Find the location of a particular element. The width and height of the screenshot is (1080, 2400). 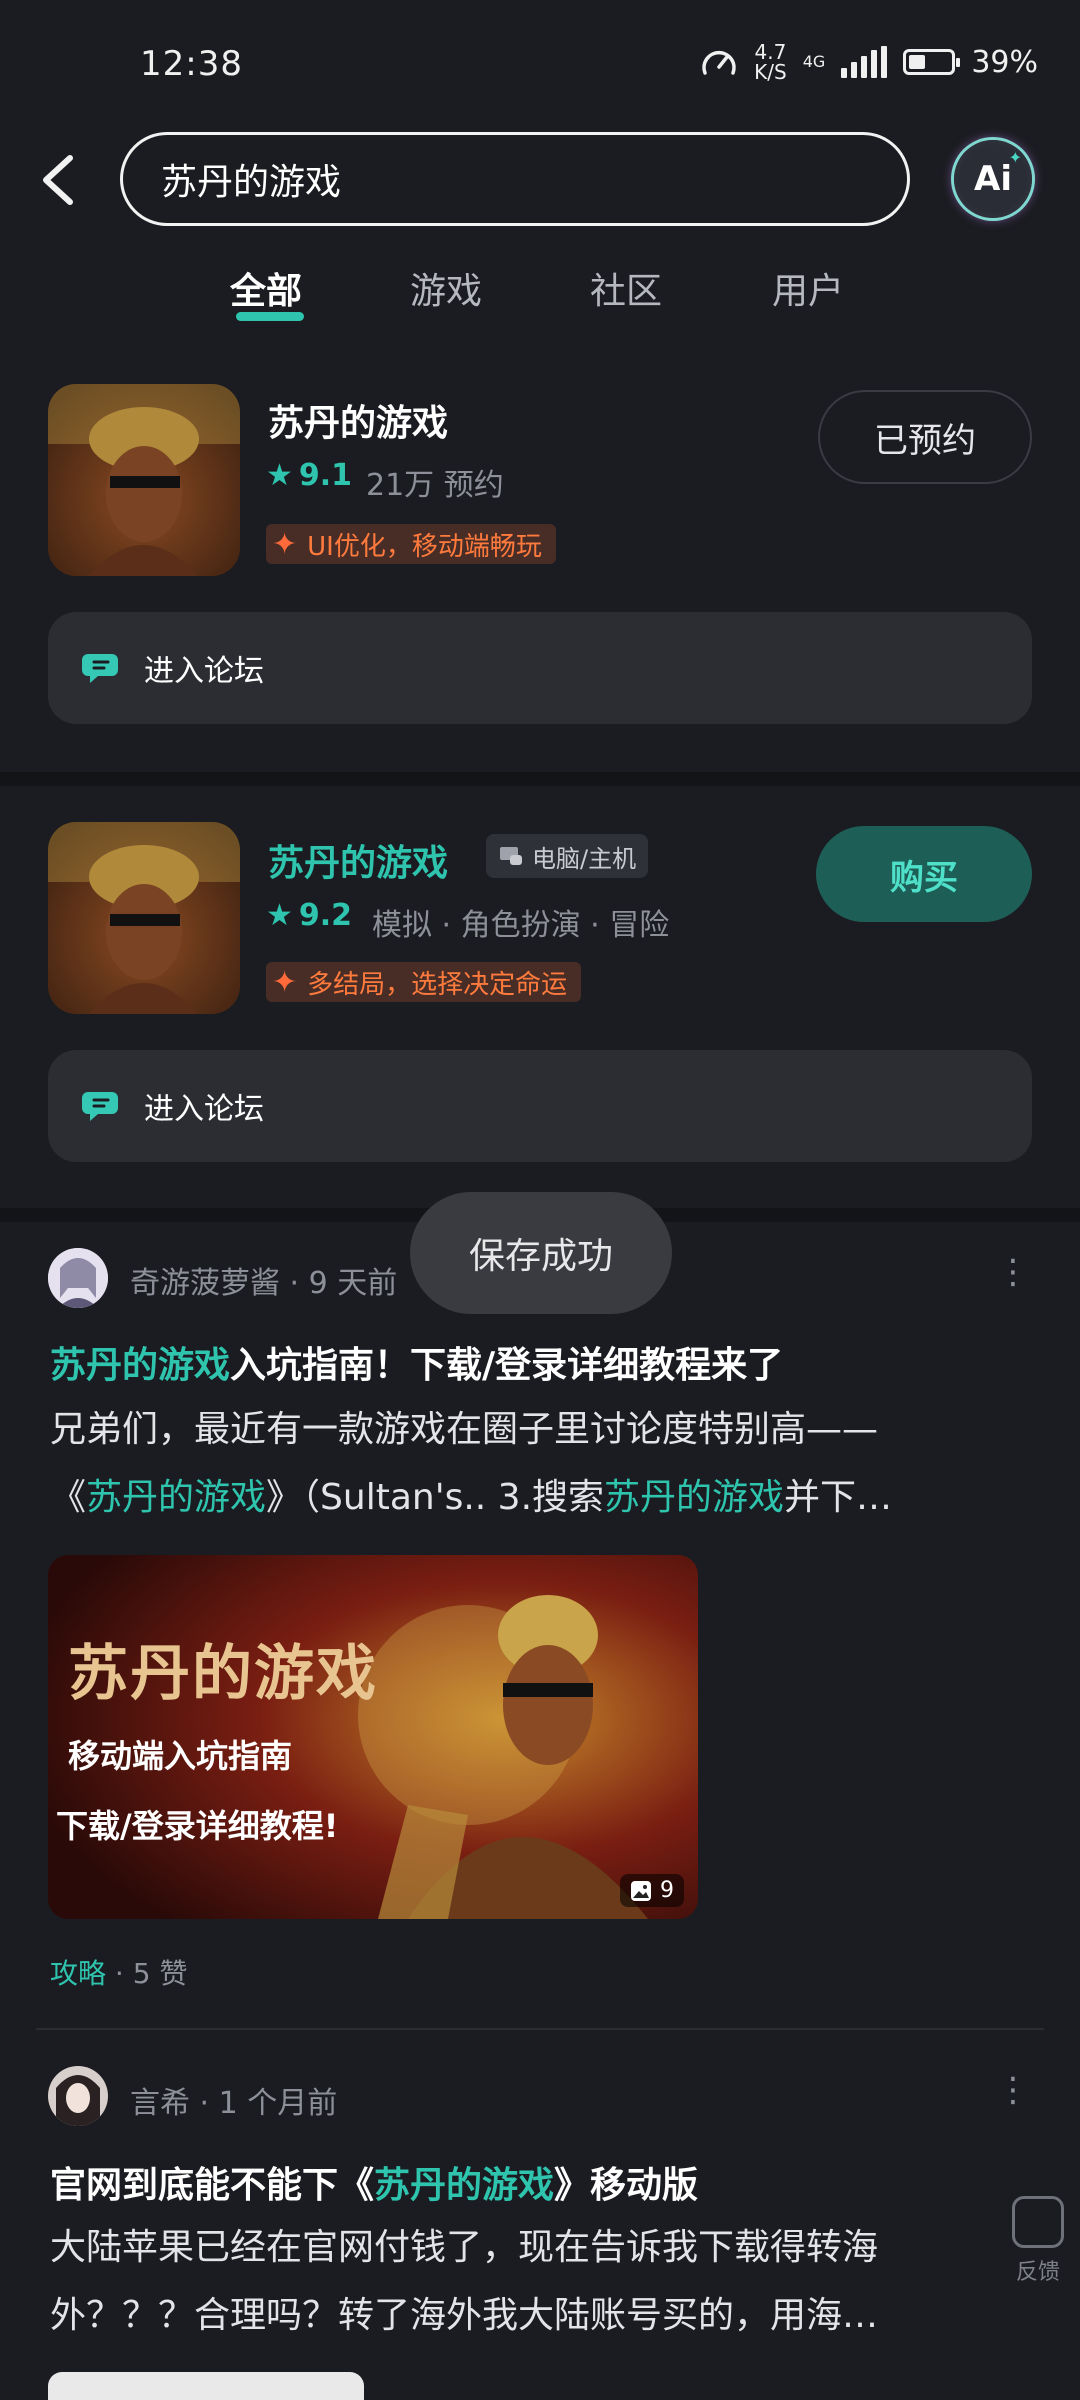

platform-badge: 电脑/主机 is located at coordinates (567, 856).